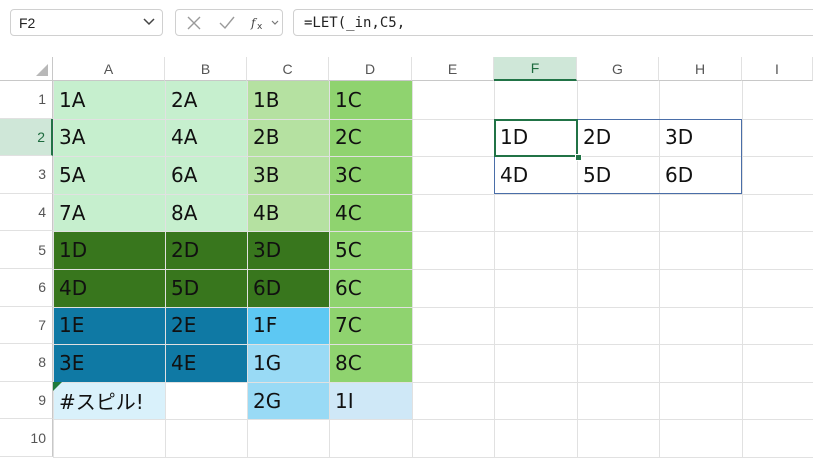  Describe the element at coordinates (109, 363) in the screenshot. I see `cell-a8: 3E` at that location.